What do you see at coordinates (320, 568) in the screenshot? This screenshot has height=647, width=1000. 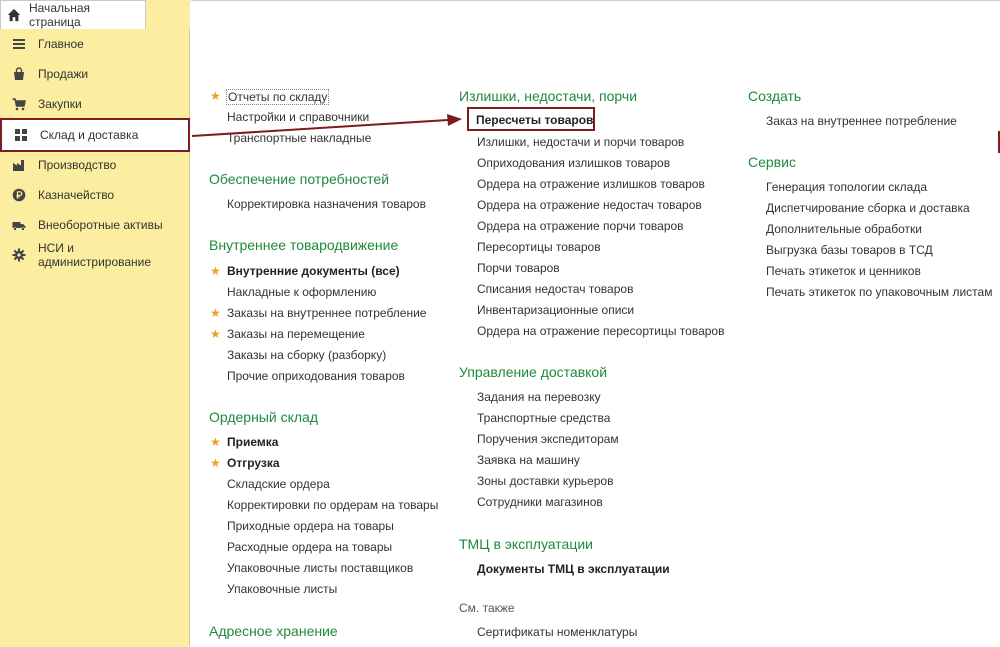 I see `link-supplier-packing-lists: Упаковочные листы поставщиков` at bounding box center [320, 568].